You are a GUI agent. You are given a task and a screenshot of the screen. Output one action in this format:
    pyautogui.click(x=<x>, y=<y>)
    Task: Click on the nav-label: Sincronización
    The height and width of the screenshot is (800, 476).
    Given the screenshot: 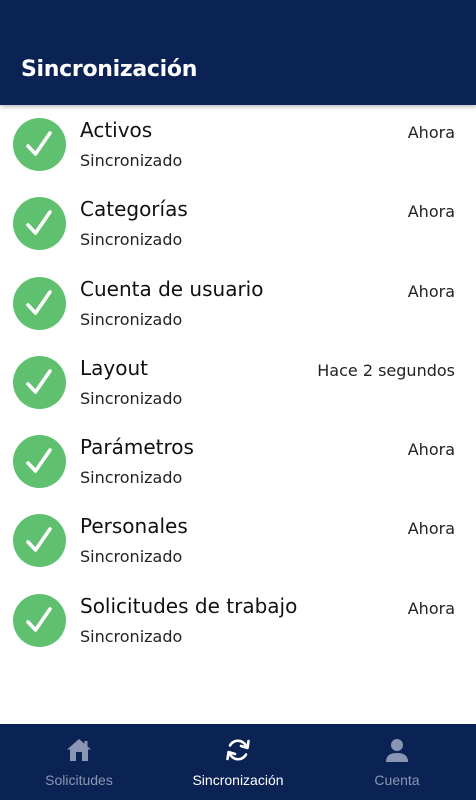 What is the action you would take?
    pyautogui.click(x=238, y=780)
    